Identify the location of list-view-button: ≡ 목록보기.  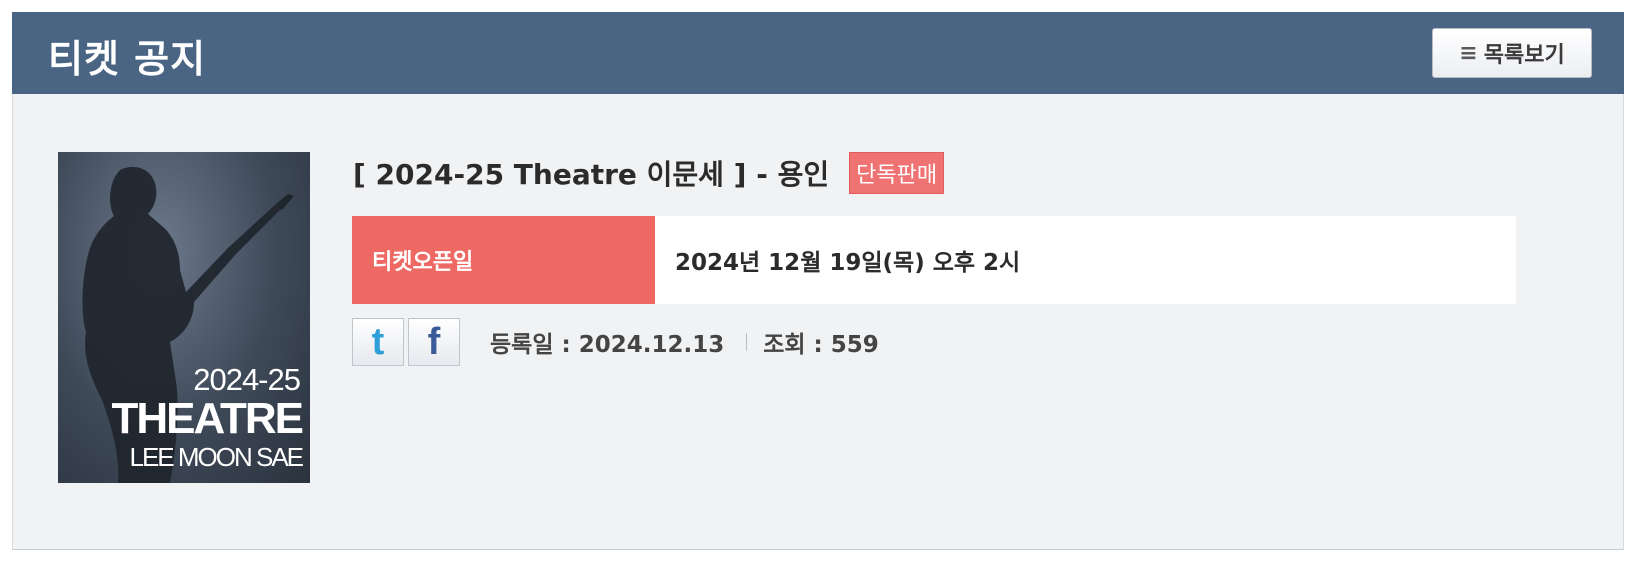
(1512, 53).